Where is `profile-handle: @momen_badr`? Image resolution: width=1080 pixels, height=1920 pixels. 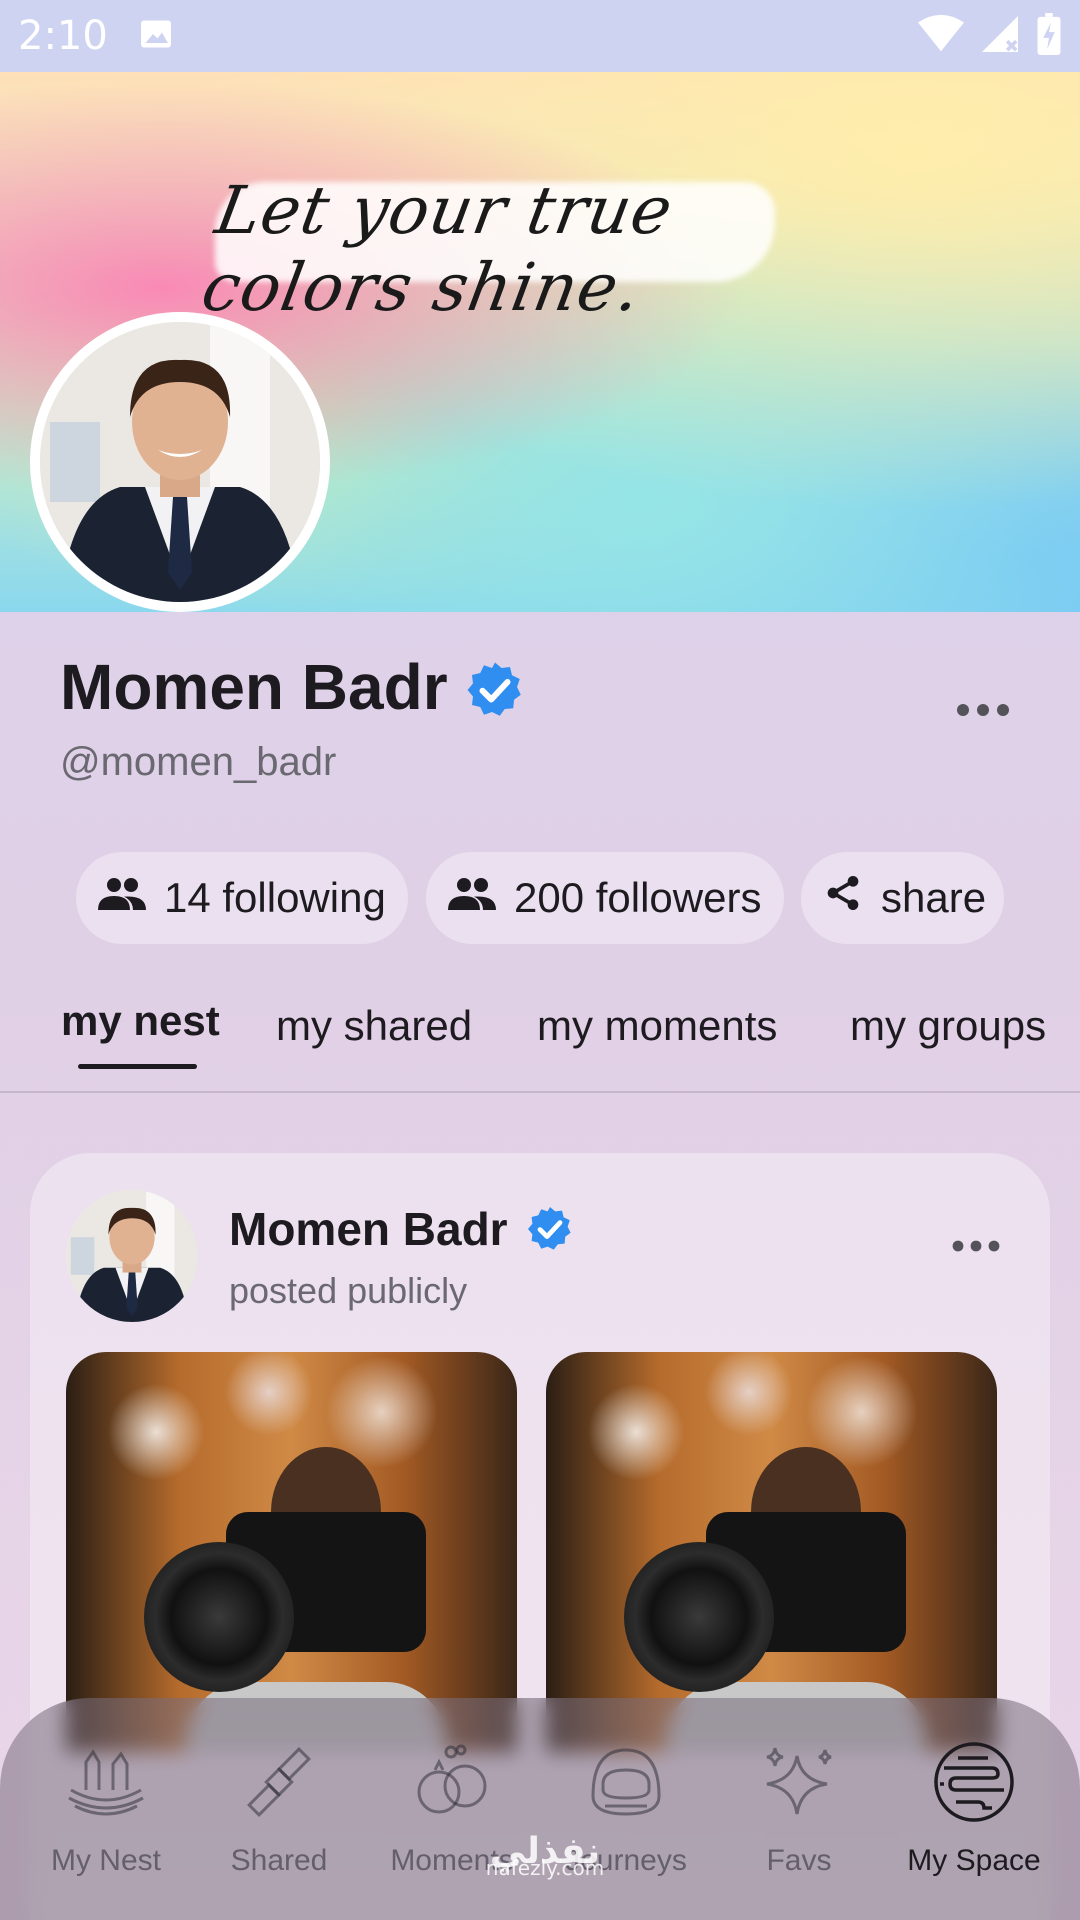 profile-handle: @momen_badr is located at coordinates (198, 762).